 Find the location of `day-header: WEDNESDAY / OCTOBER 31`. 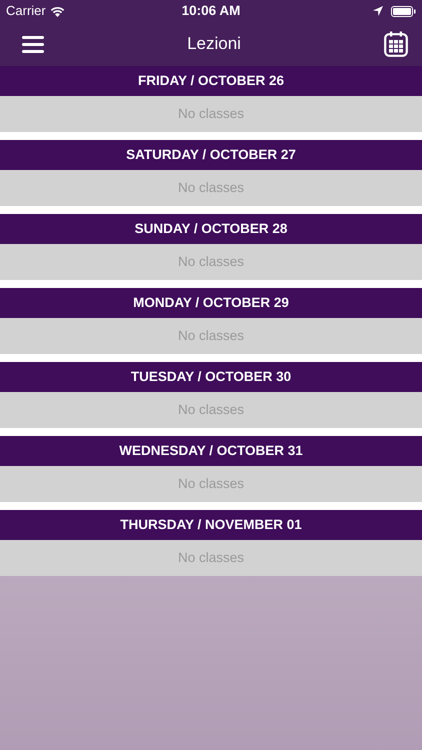

day-header: WEDNESDAY / OCTOBER 31 is located at coordinates (211, 451).